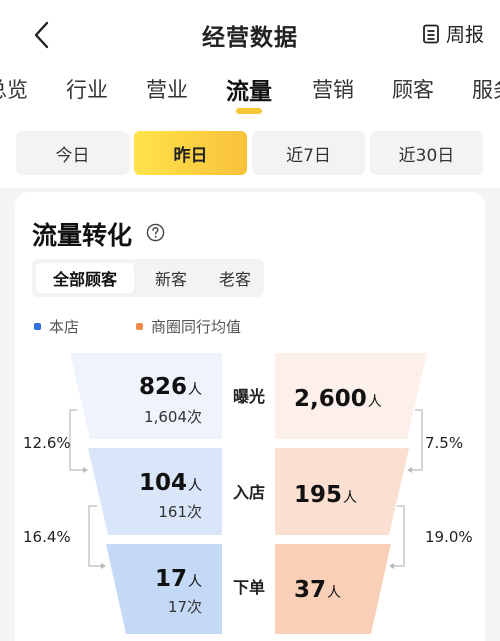  Describe the element at coordinates (190, 153) in the screenshot. I see `period-yesterday: 昨日` at that location.